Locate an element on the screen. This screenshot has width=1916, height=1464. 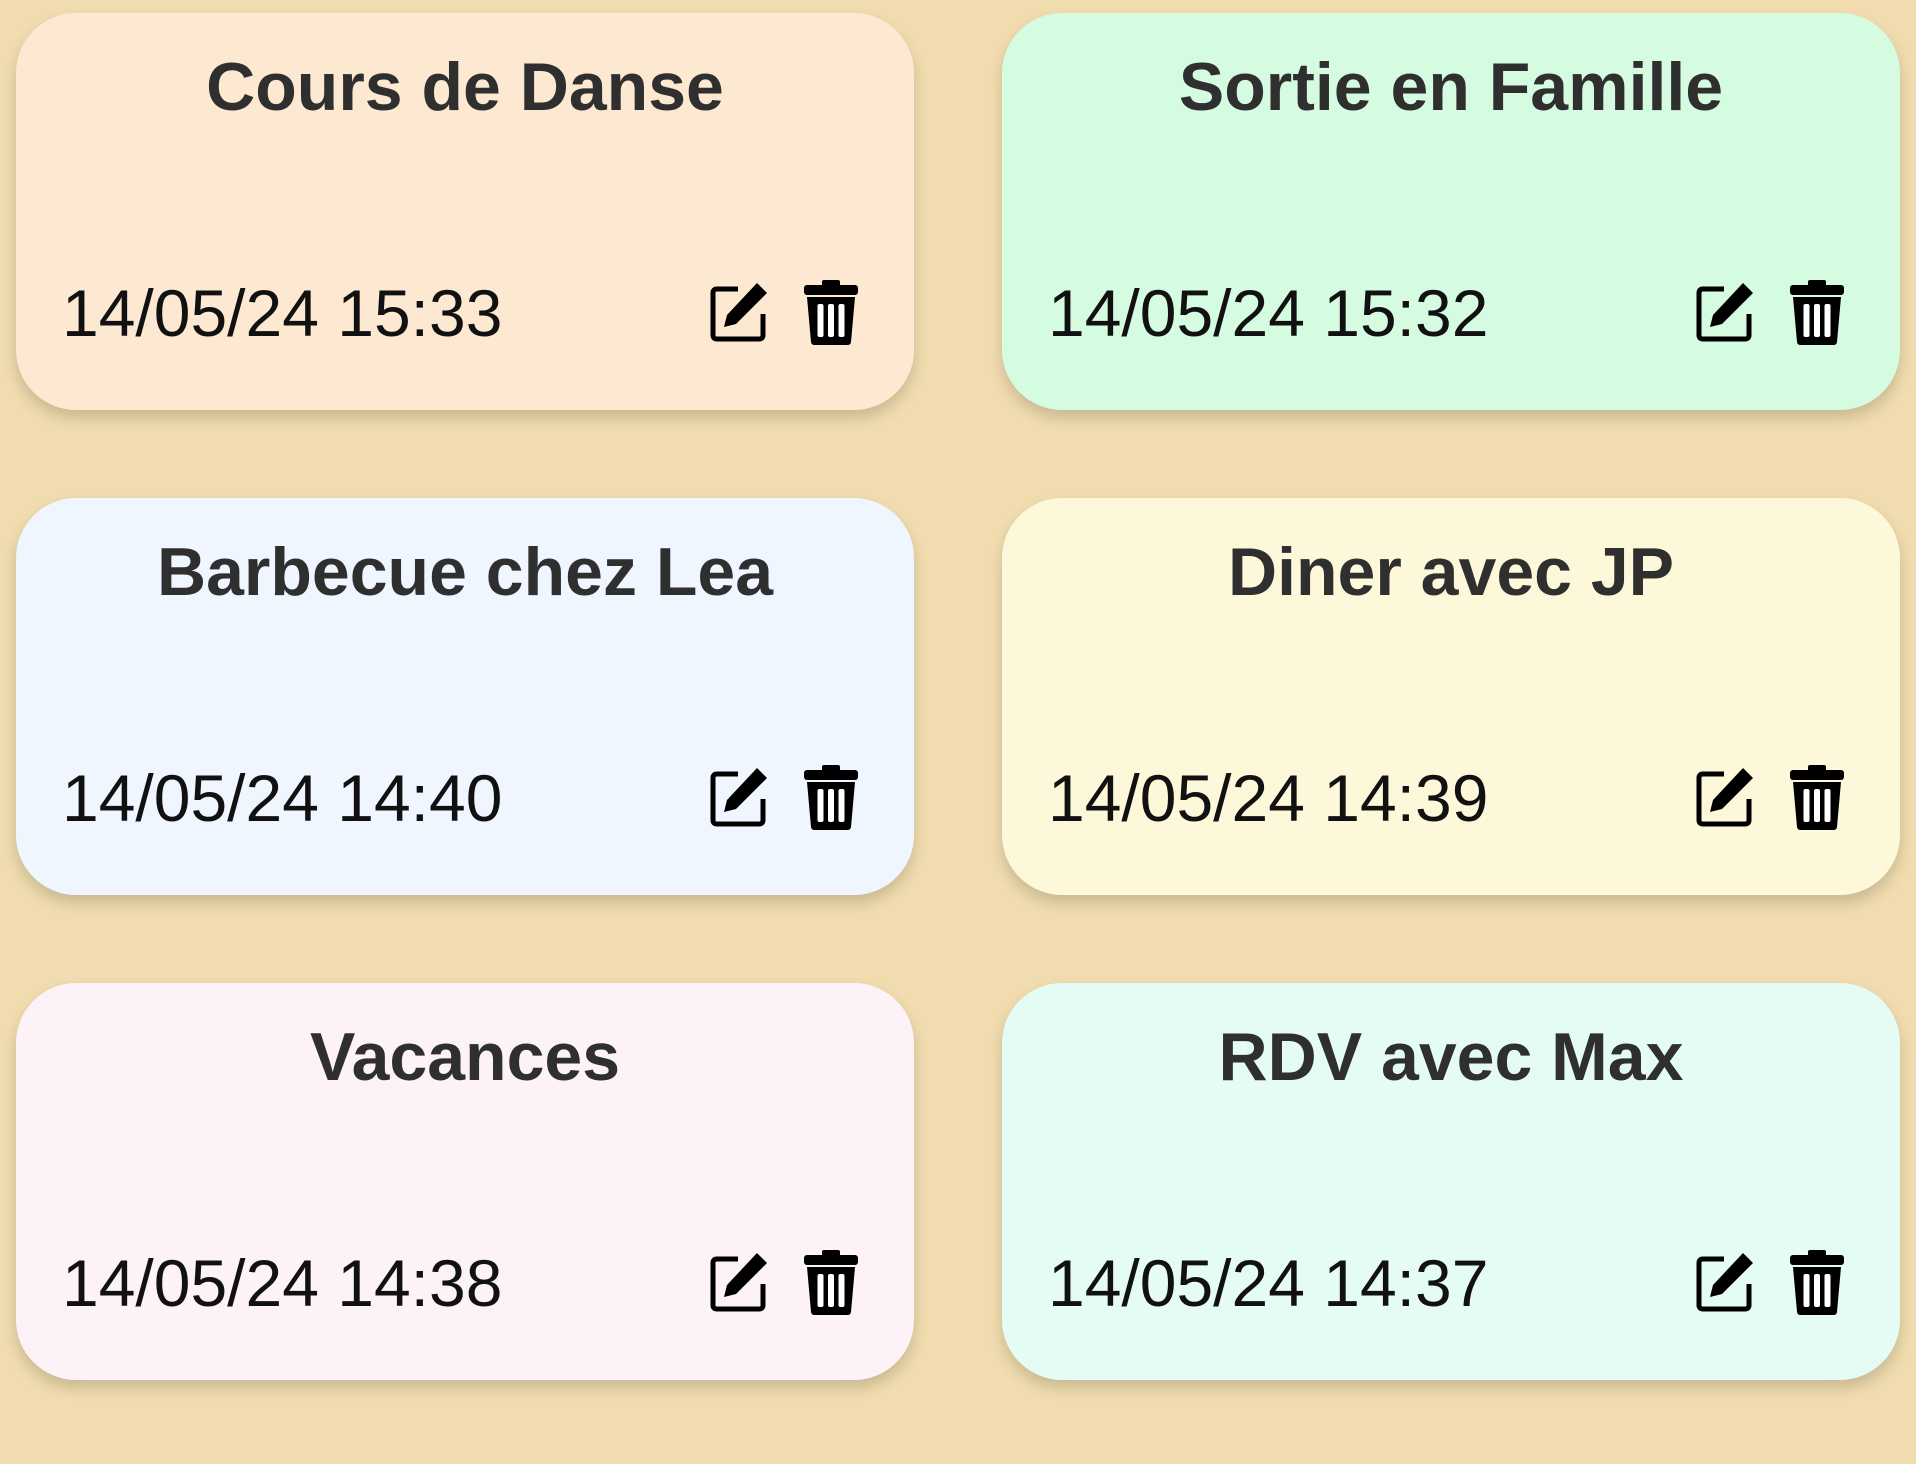
note-title: Vacances is located at coordinates (465, 1057).